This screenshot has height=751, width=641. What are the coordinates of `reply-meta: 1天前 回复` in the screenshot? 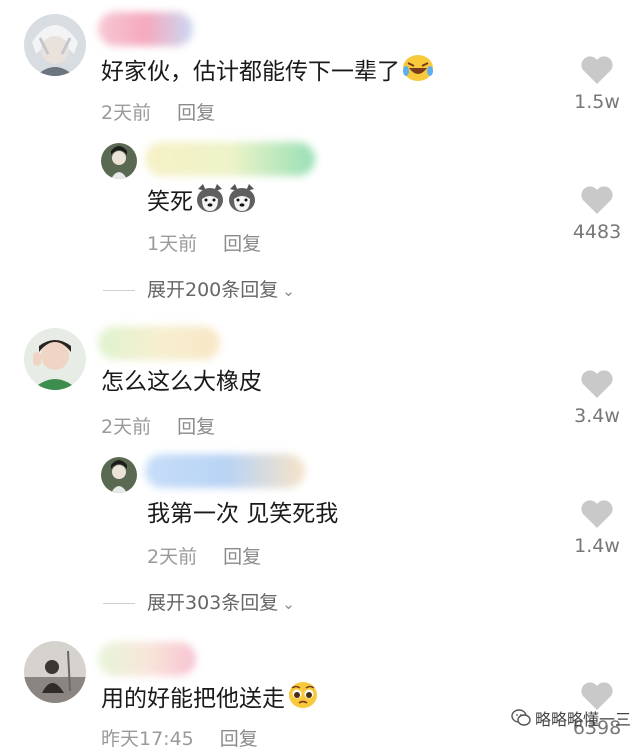 It's located at (204, 242).